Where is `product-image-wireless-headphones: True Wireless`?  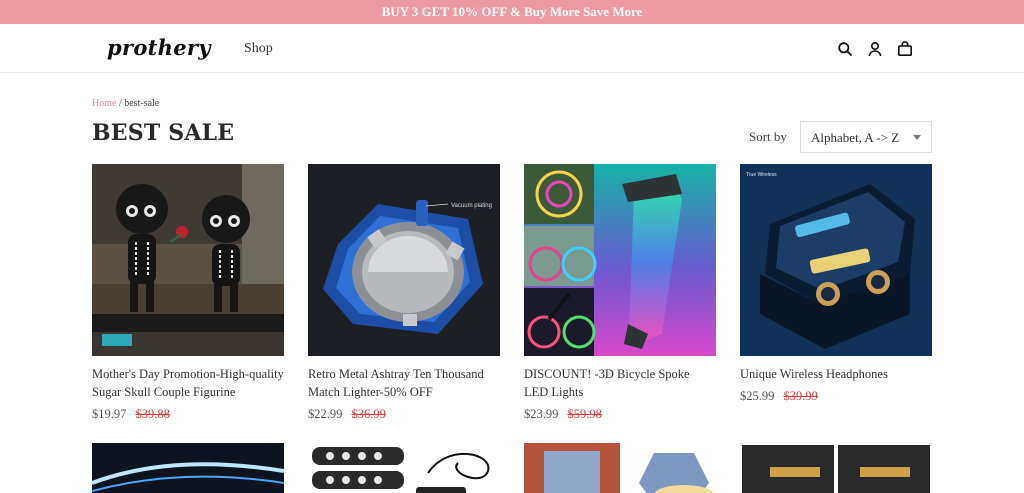 product-image-wireless-headphones: True Wireless is located at coordinates (836, 260).